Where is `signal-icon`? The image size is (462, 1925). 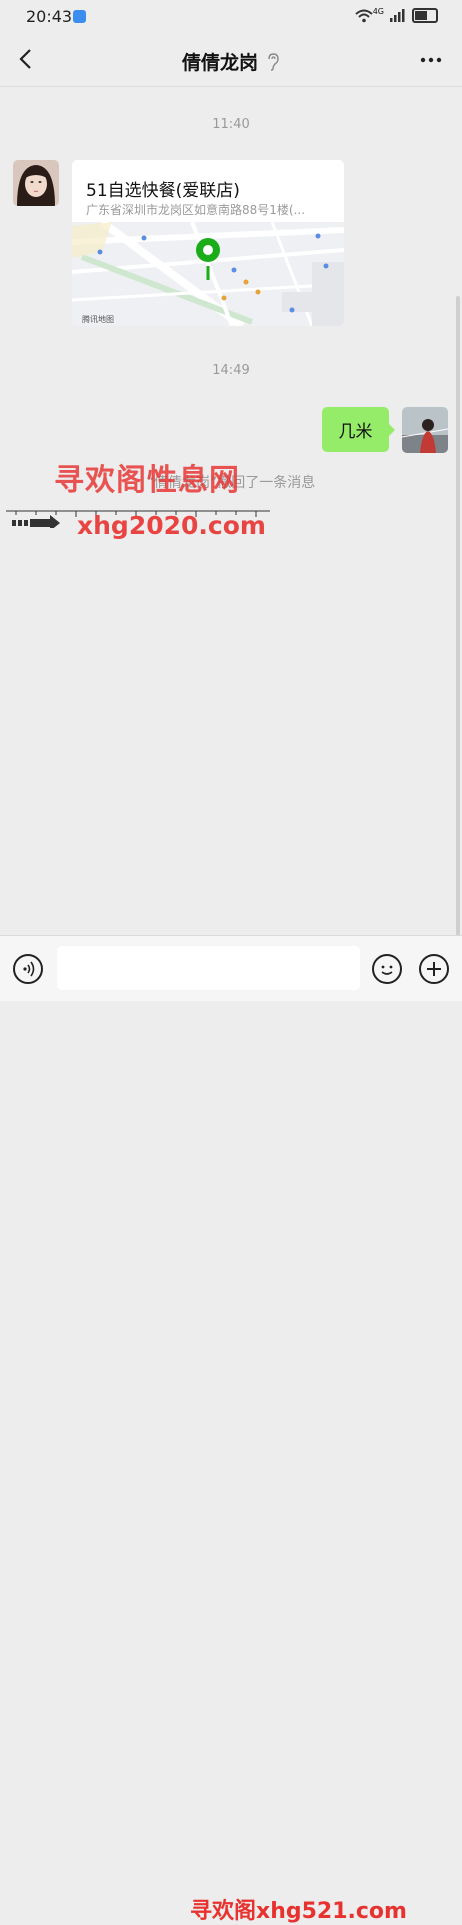 signal-icon is located at coordinates (397, 15).